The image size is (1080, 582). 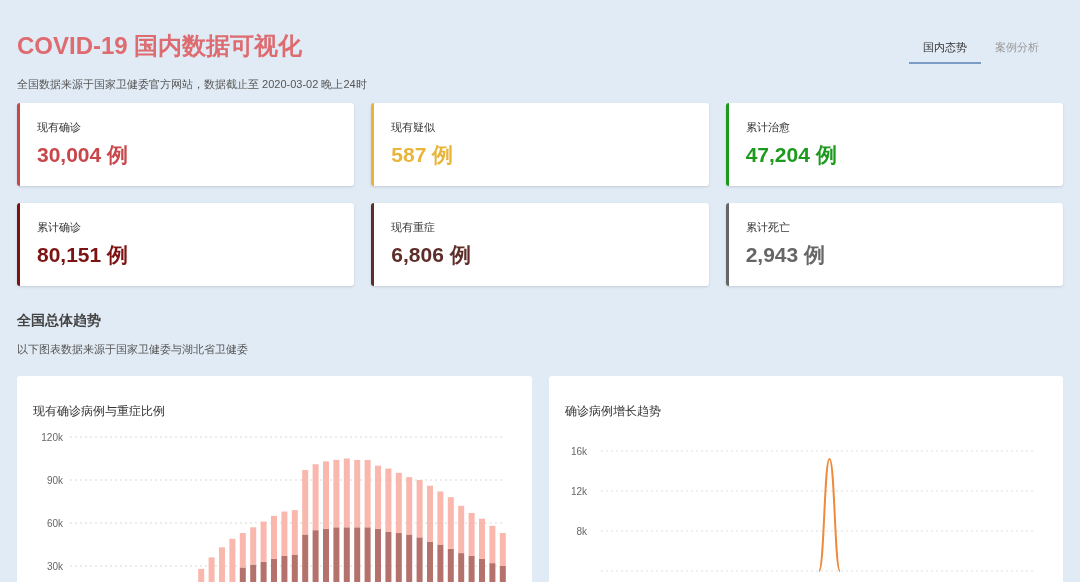 What do you see at coordinates (414, 127) in the screenshot?
I see `stat-label: 现有疑似` at bounding box center [414, 127].